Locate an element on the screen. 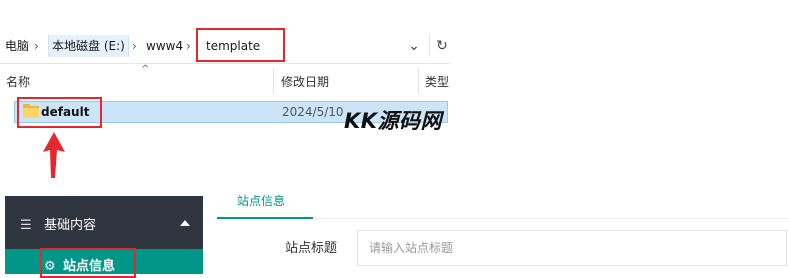 The width and height of the screenshot is (789, 278). watermark-text: KK源码网 is located at coordinates (393, 121).